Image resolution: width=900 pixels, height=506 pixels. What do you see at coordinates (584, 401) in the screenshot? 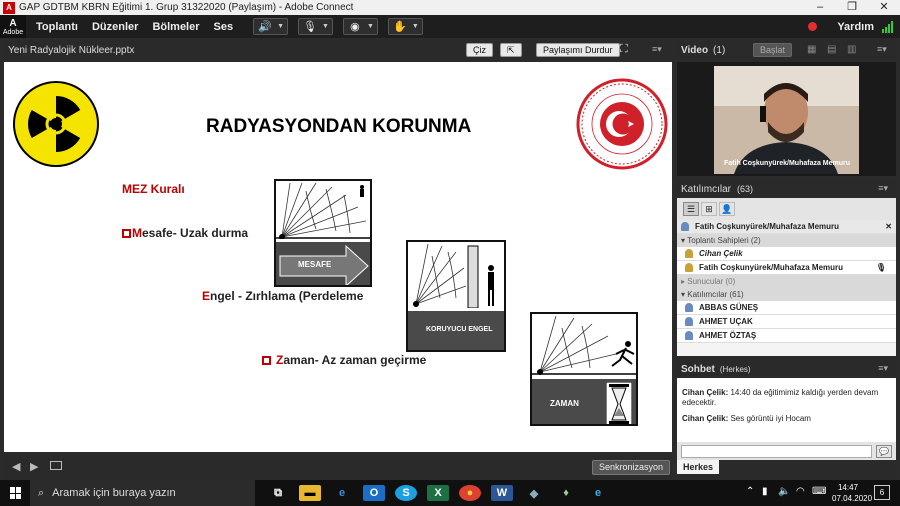
I see `figure-zaman-band: ZAMAN` at bounding box center [584, 401].